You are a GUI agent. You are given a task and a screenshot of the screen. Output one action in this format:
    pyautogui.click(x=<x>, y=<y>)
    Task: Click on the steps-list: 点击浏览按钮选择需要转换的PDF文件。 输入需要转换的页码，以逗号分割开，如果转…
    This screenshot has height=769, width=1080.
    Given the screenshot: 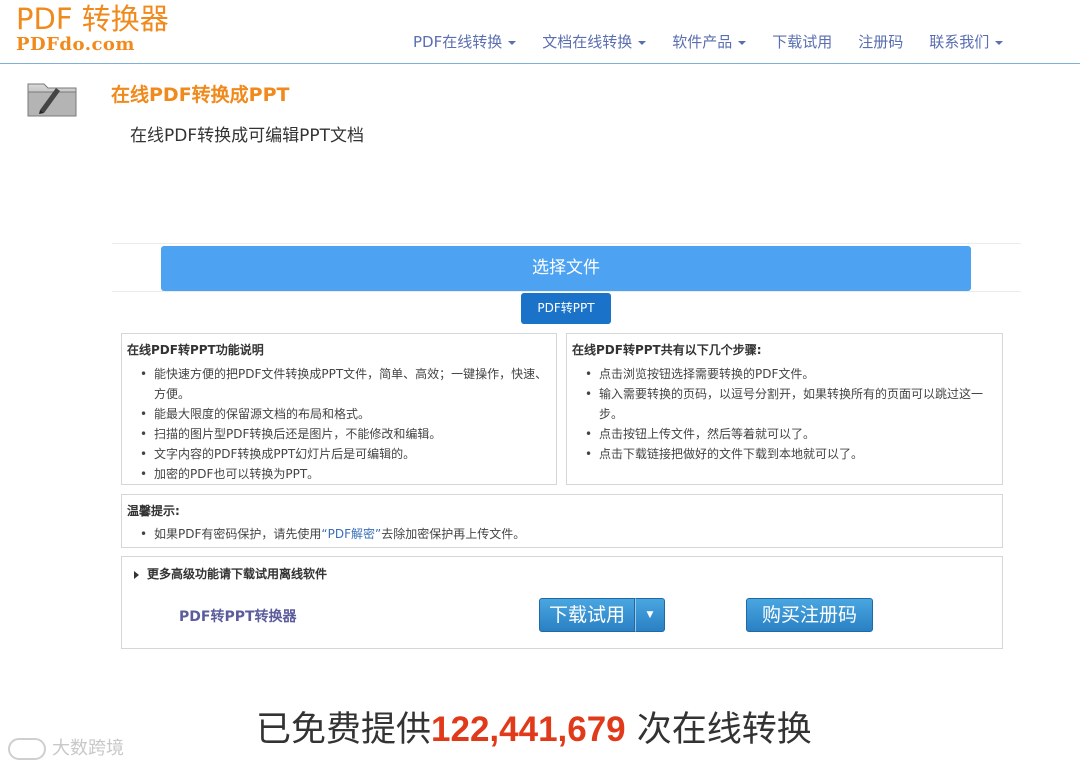 What is the action you would take?
    pyautogui.click(x=793, y=414)
    